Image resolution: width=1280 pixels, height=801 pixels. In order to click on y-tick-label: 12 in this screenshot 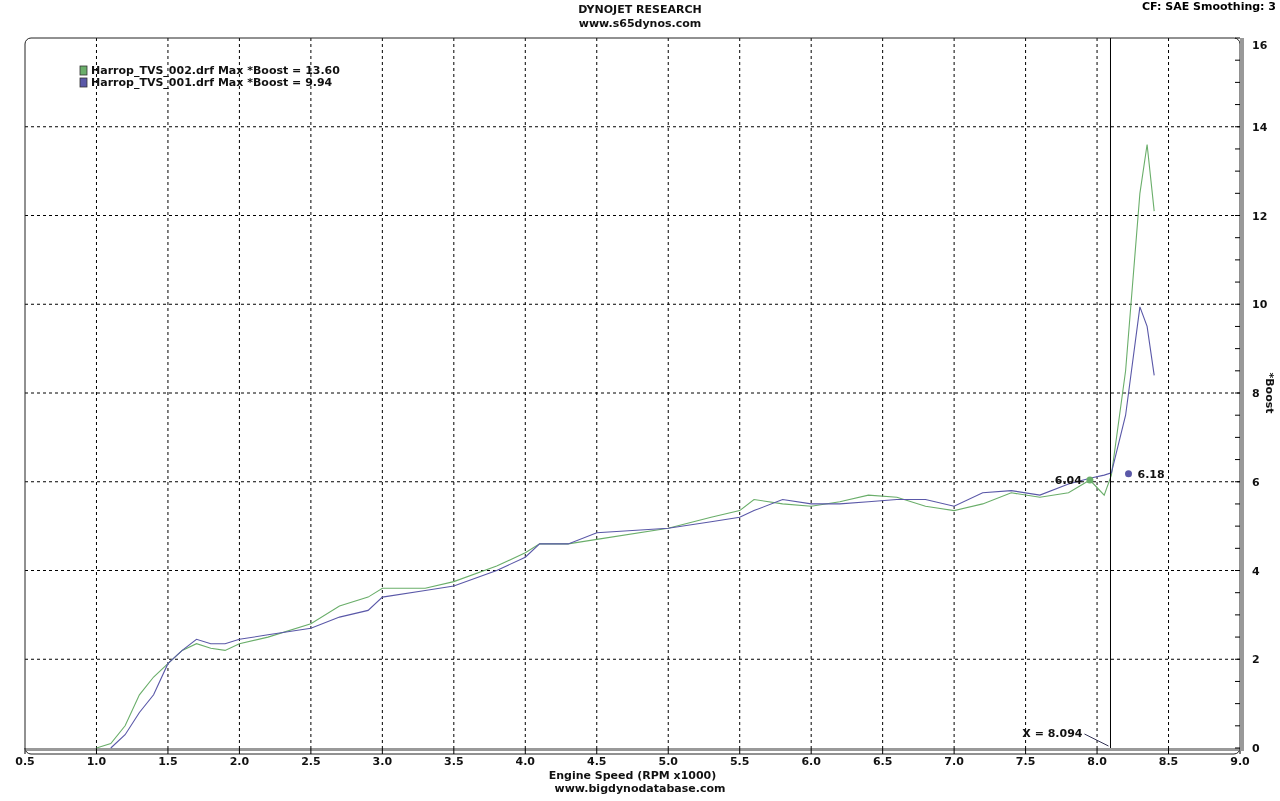, I will do `click(1260, 216)`.